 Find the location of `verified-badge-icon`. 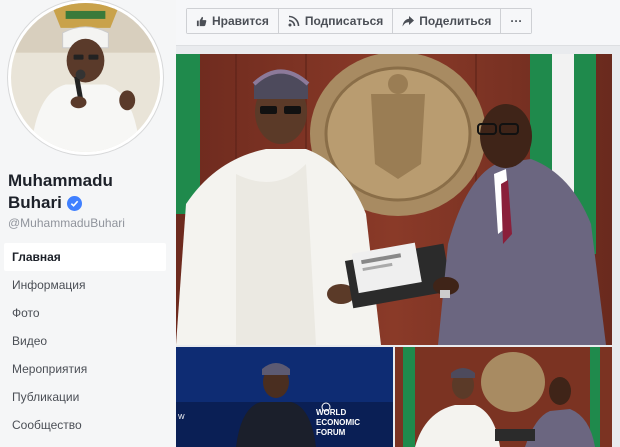

verified-badge-icon is located at coordinates (74, 203).